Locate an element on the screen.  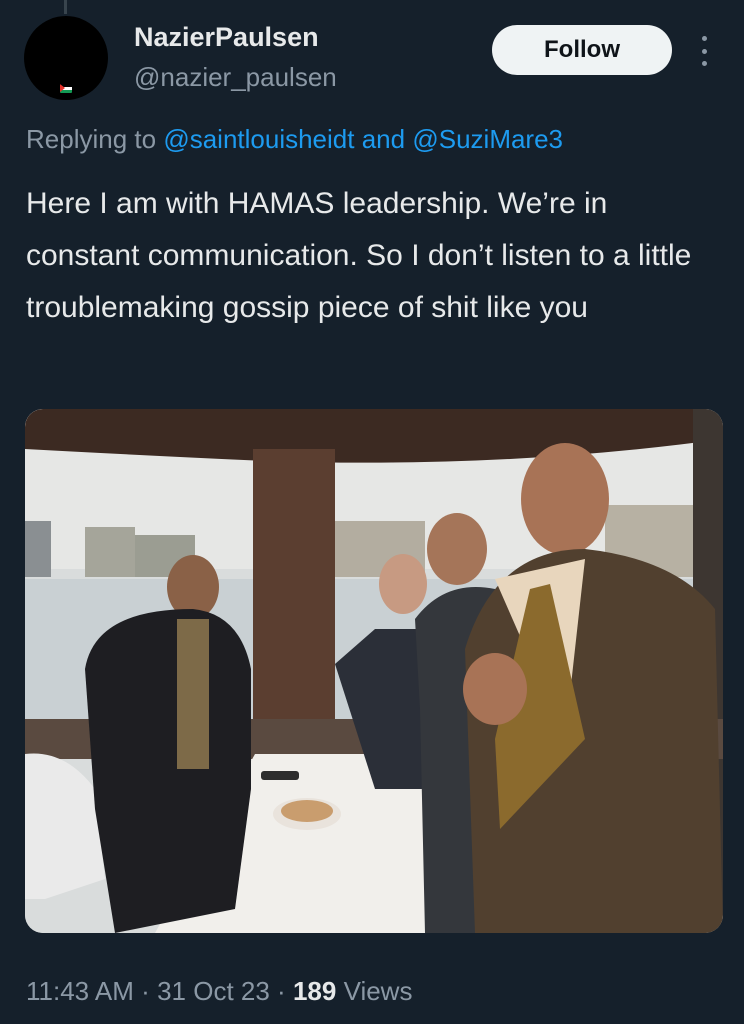
replying-prefix: Replying to is located at coordinates (91, 139).